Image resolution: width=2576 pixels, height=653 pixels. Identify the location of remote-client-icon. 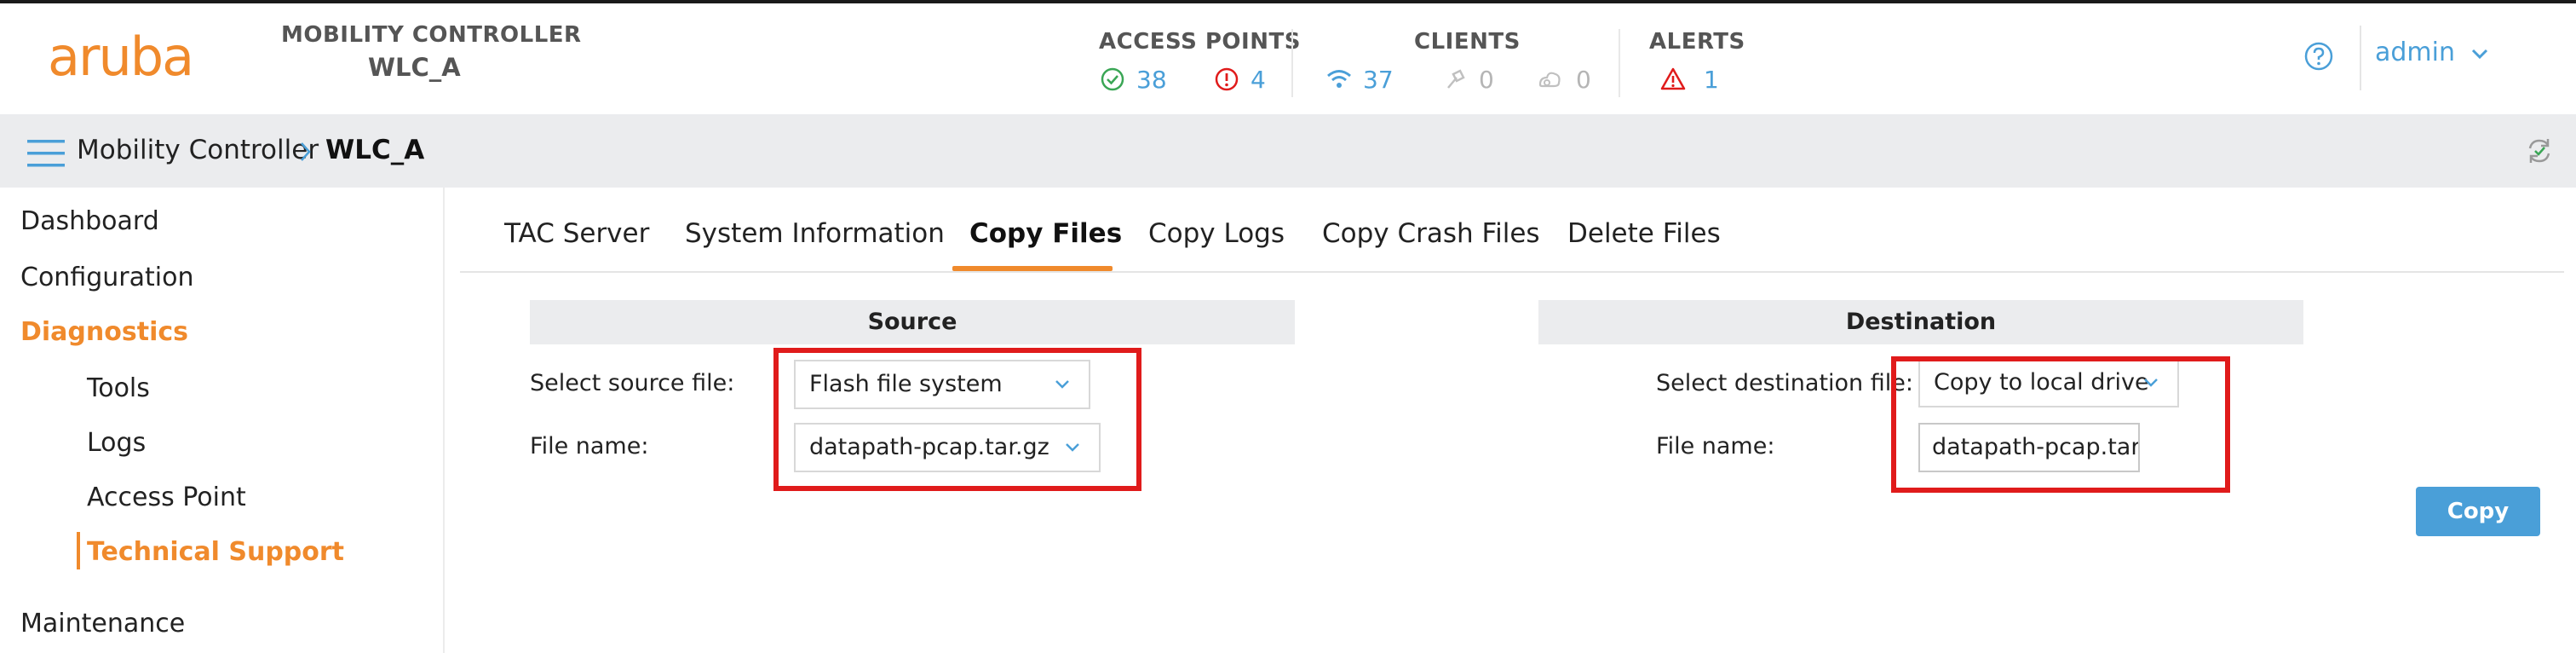
(1550, 80).